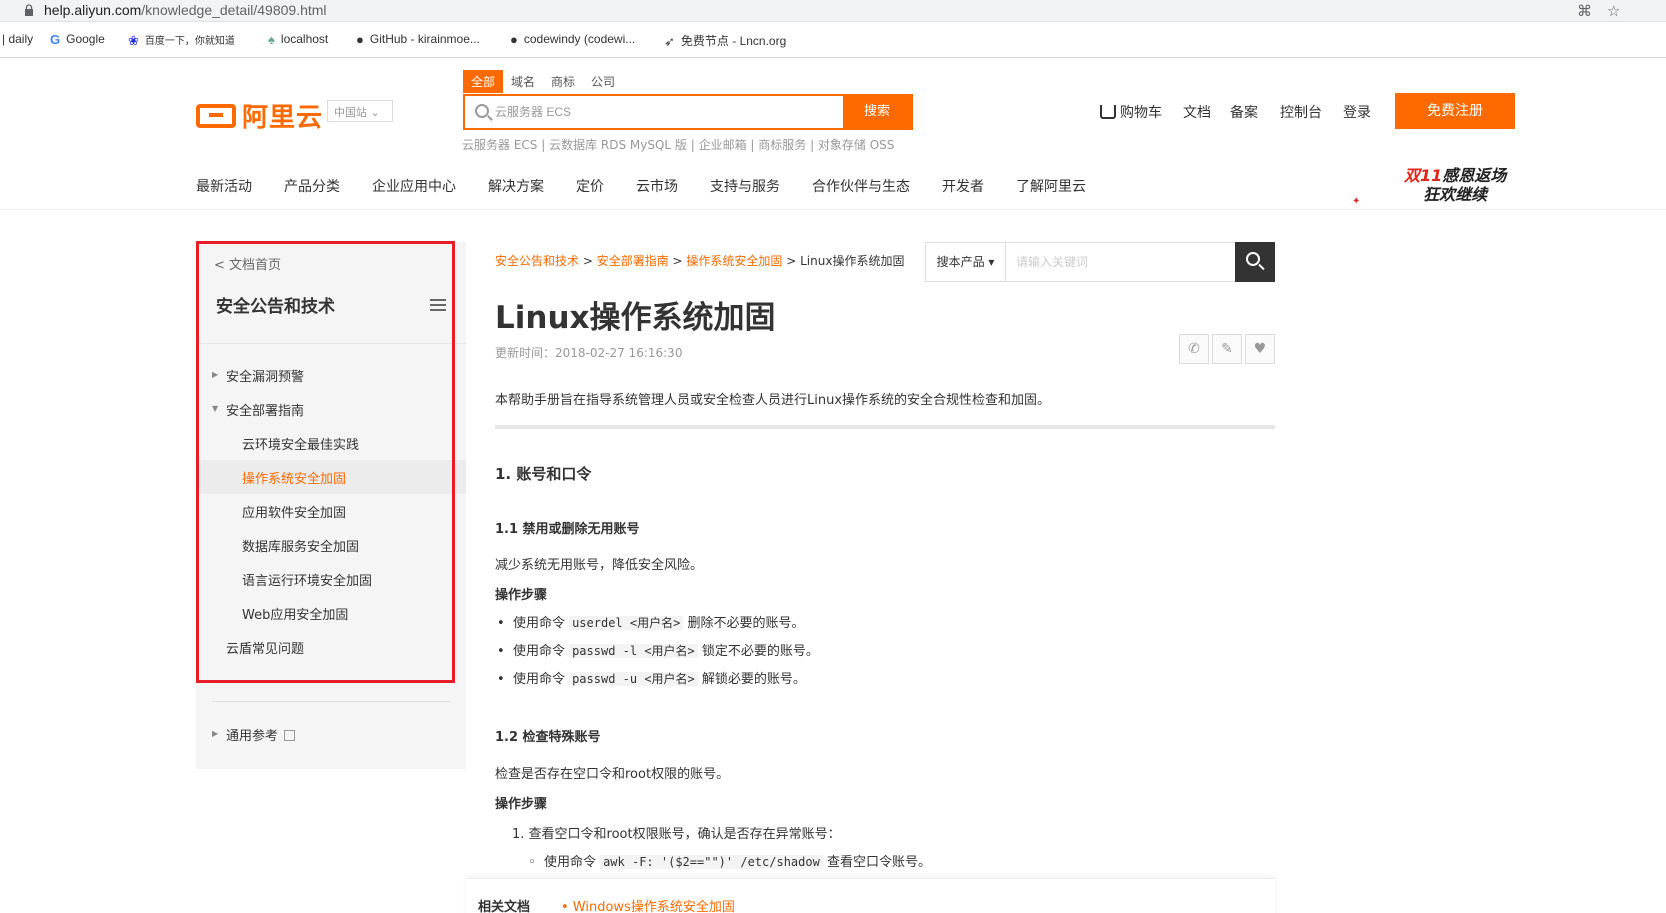 Image resolution: width=1666 pixels, height=913 pixels. I want to click on sidebar-item-web-hardening: Web应用安全加固, so click(295, 613).